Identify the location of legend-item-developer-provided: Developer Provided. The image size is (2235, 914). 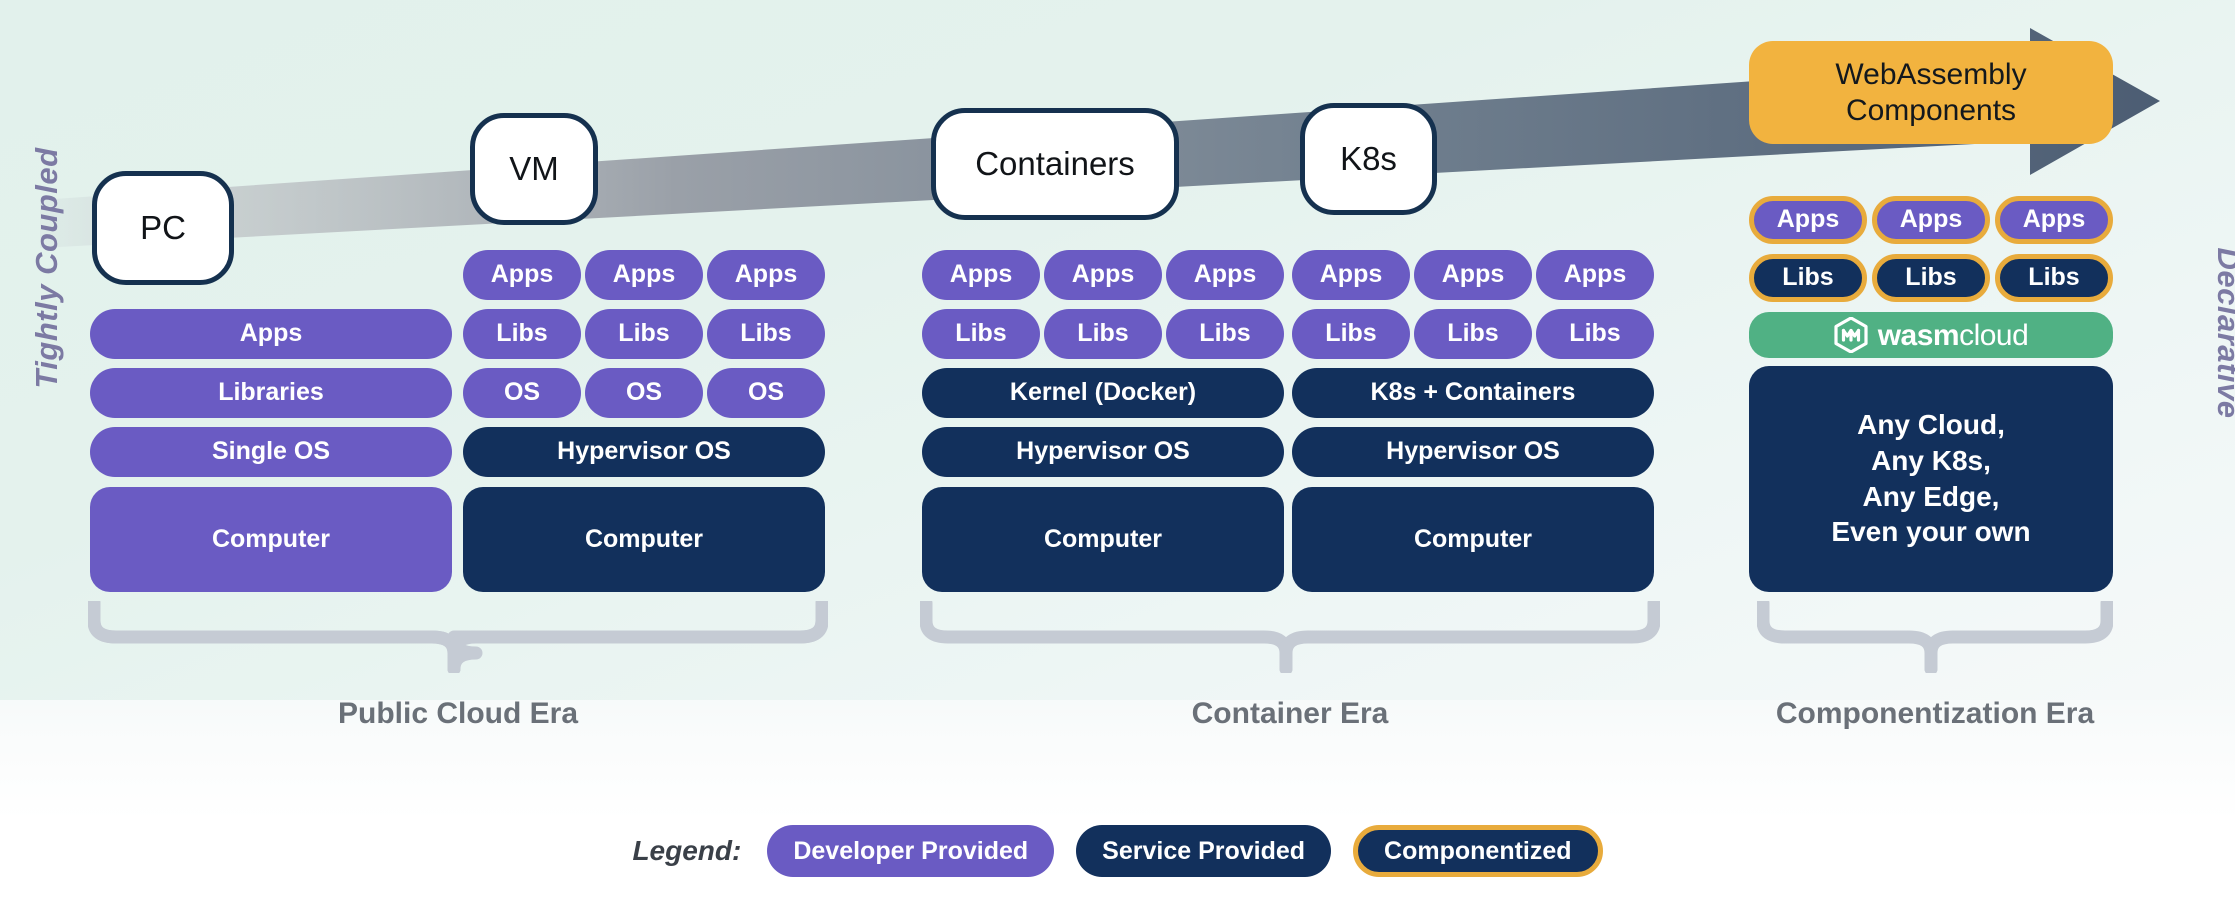
(911, 851).